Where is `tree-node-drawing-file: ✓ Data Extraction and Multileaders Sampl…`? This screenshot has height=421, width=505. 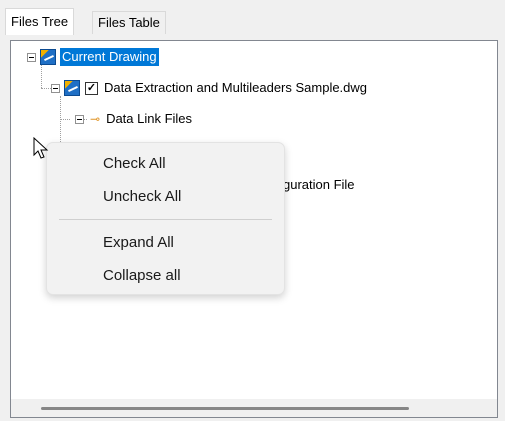
tree-node-drawing-file: ✓ Data Extraction and Multileaders Sampl… is located at coordinates (210, 88).